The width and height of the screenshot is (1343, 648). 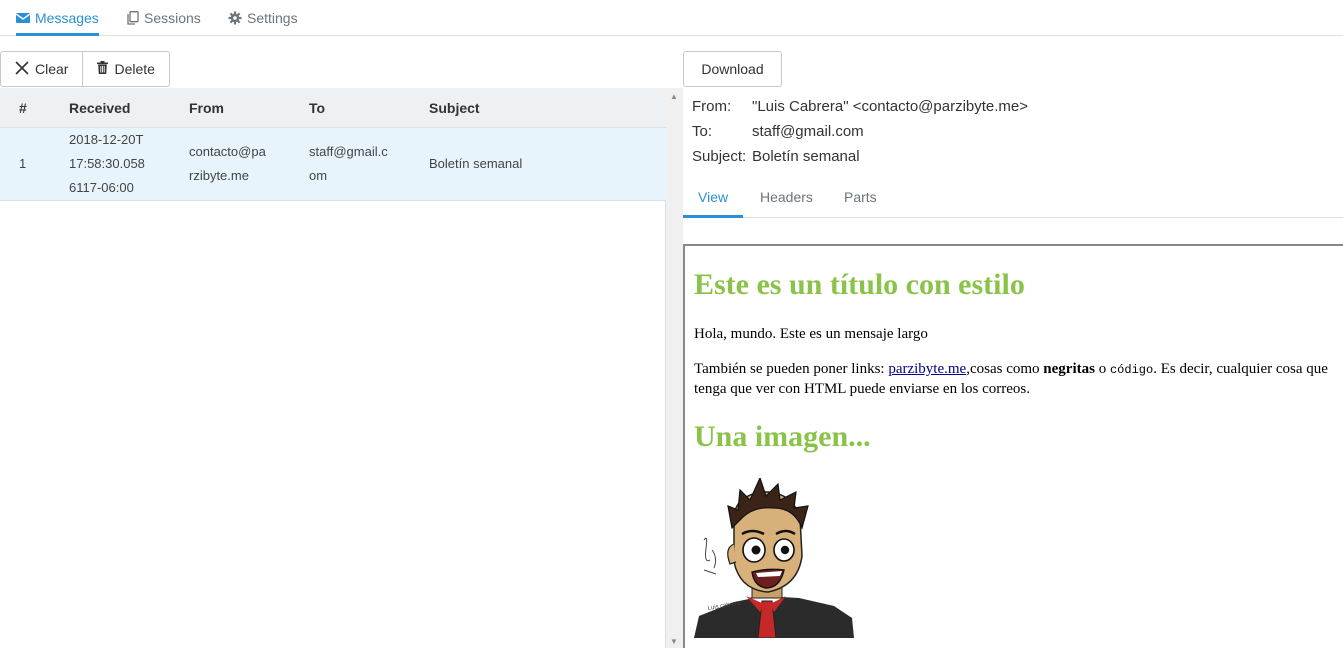 I want to click on tab-headers: Headers, so click(x=786, y=200).